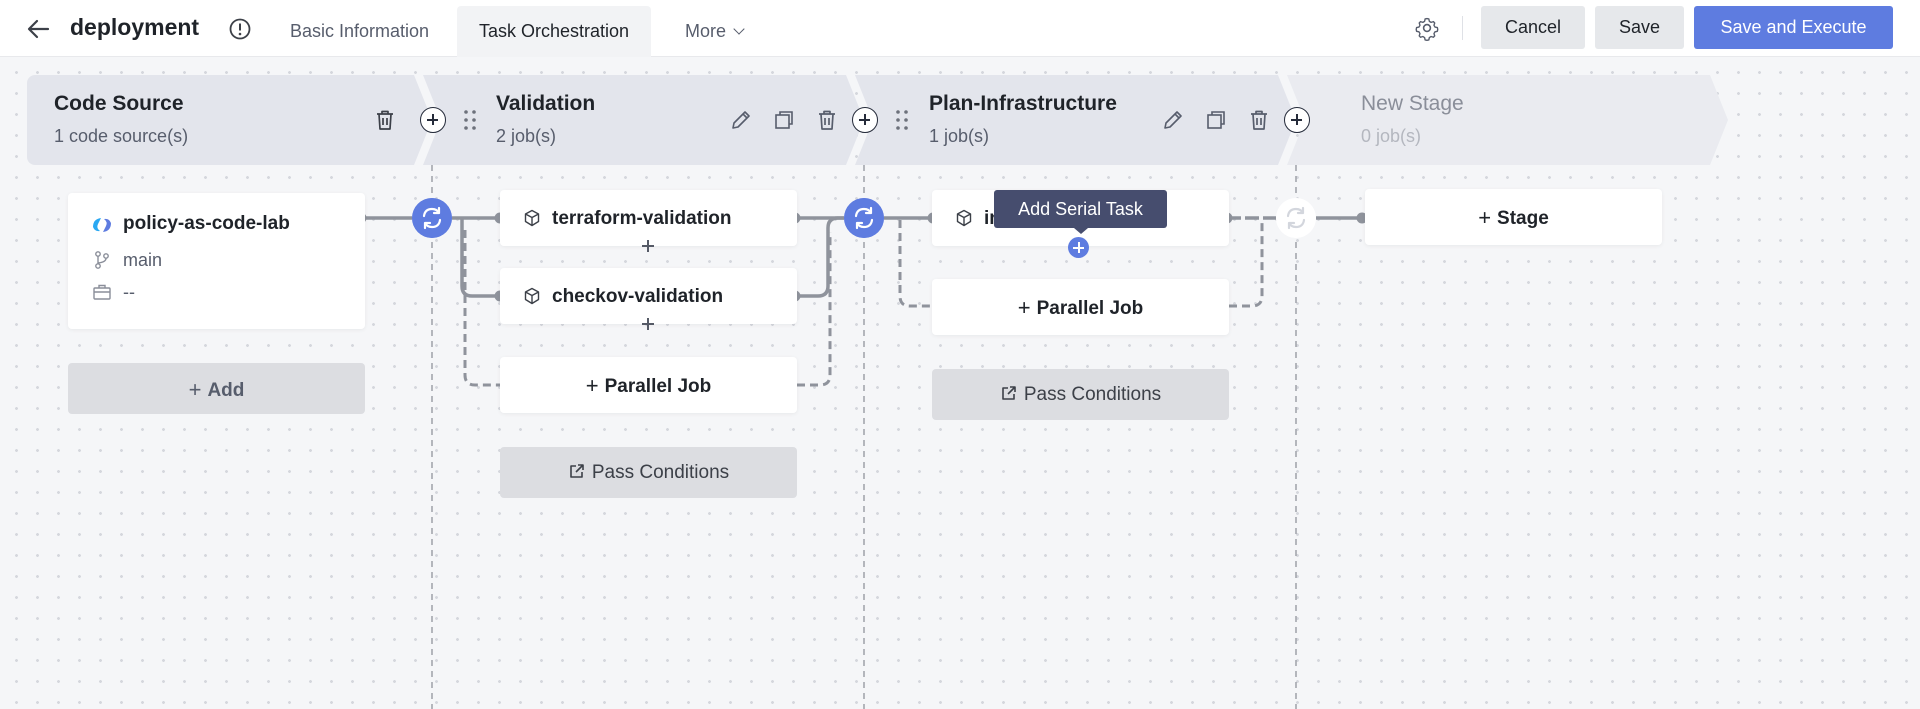 The height and width of the screenshot is (709, 1920). What do you see at coordinates (102, 260) in the screenshot?
I see `branch-icon` at bounding box center [102, 260].